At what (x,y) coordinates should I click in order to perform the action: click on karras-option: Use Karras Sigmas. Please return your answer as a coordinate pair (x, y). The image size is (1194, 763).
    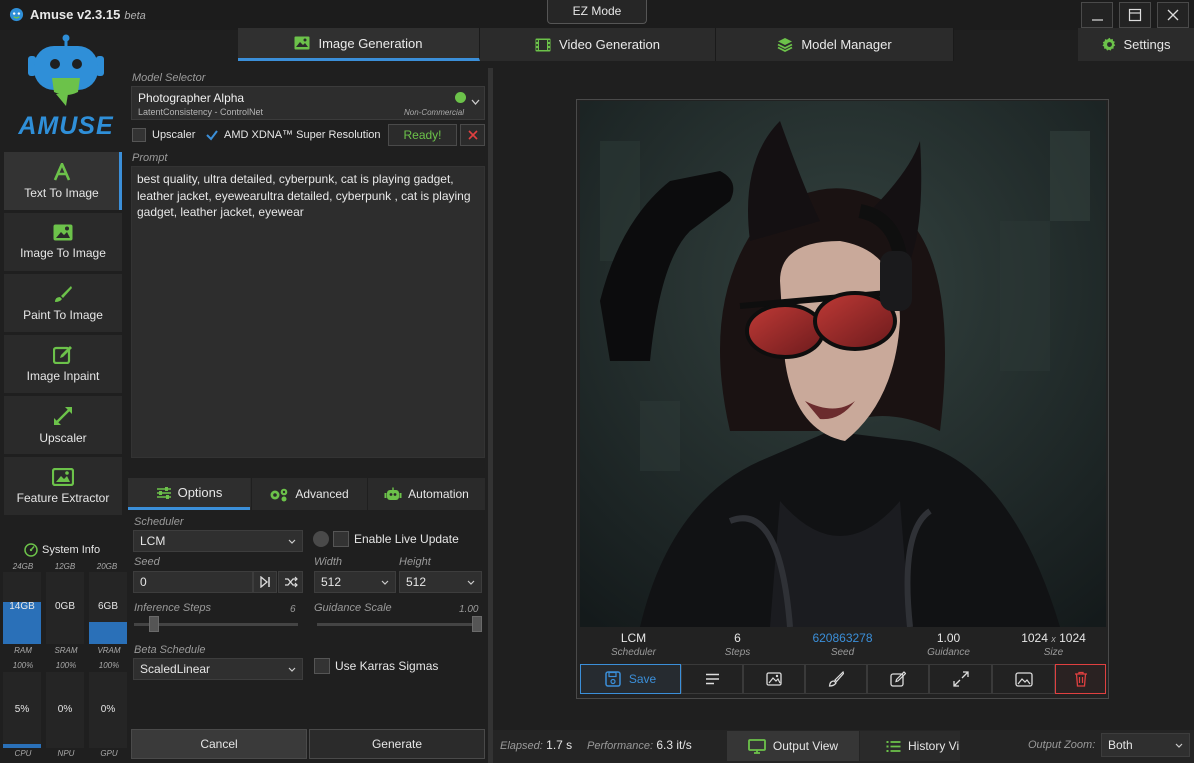
    Looking at the image, I should click on (376, 666).